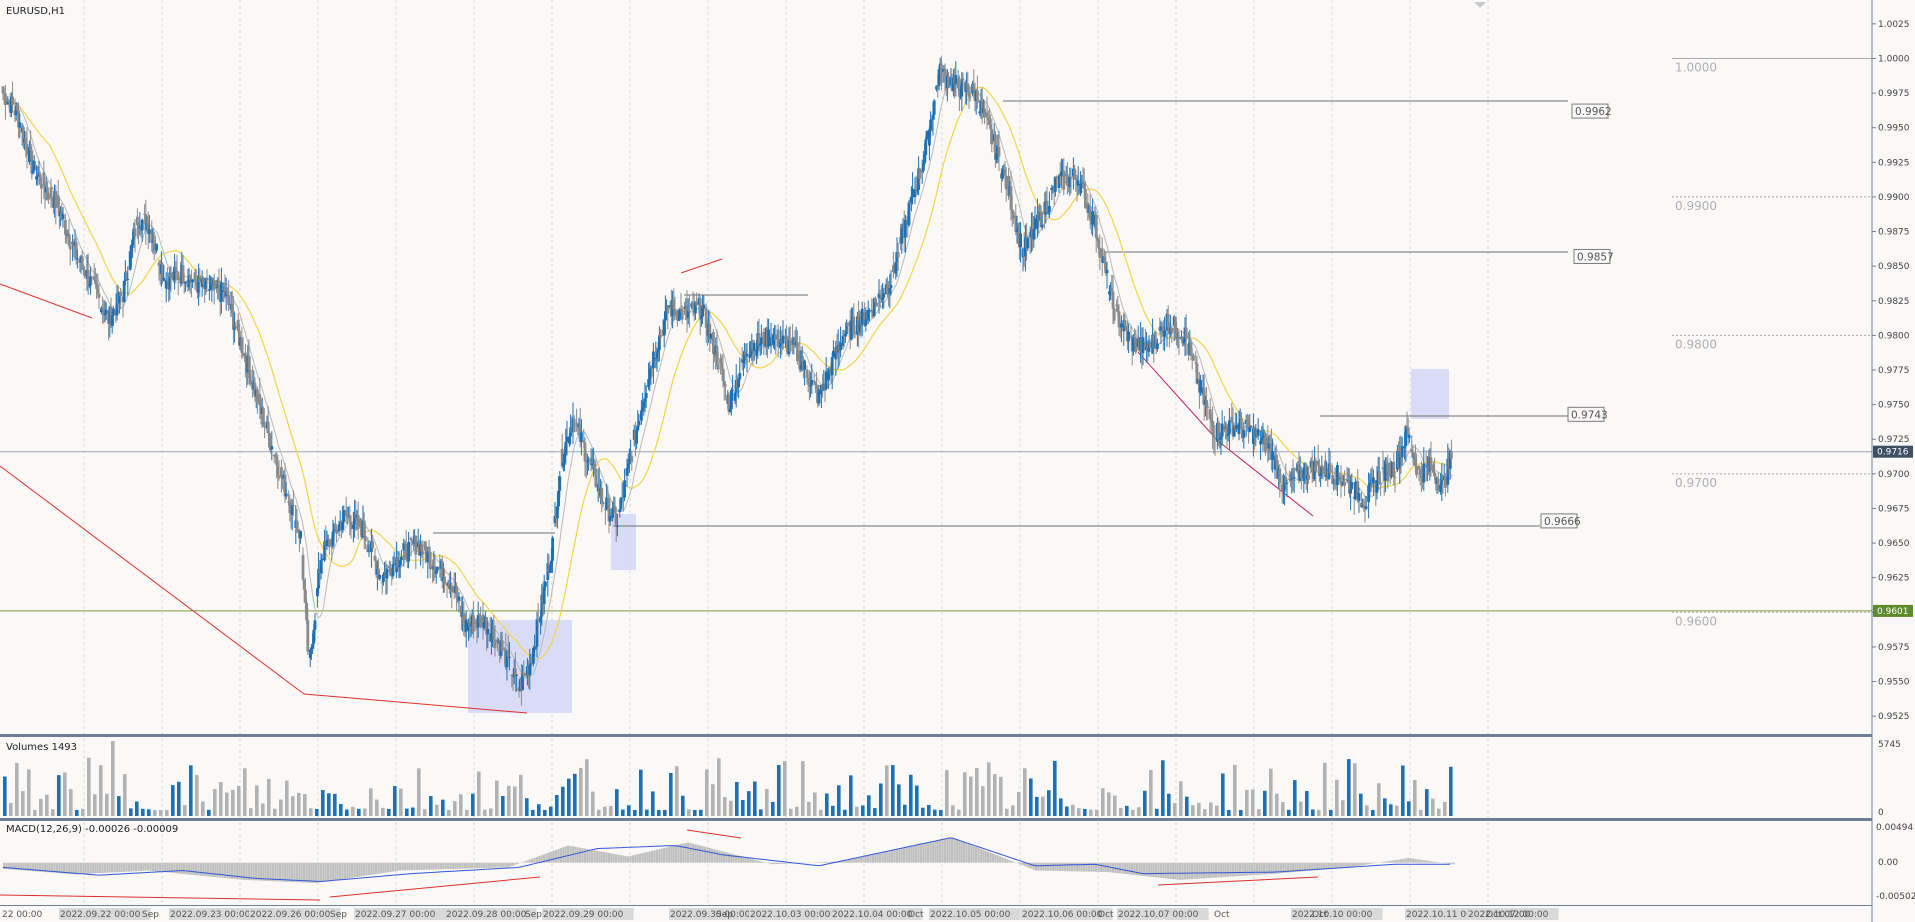 This screenshot has width=1915, height=922. Describe the element at coordinates (872, 915) in the screenshot. I see `time-label: 2022.10.04 00:00` at that location.